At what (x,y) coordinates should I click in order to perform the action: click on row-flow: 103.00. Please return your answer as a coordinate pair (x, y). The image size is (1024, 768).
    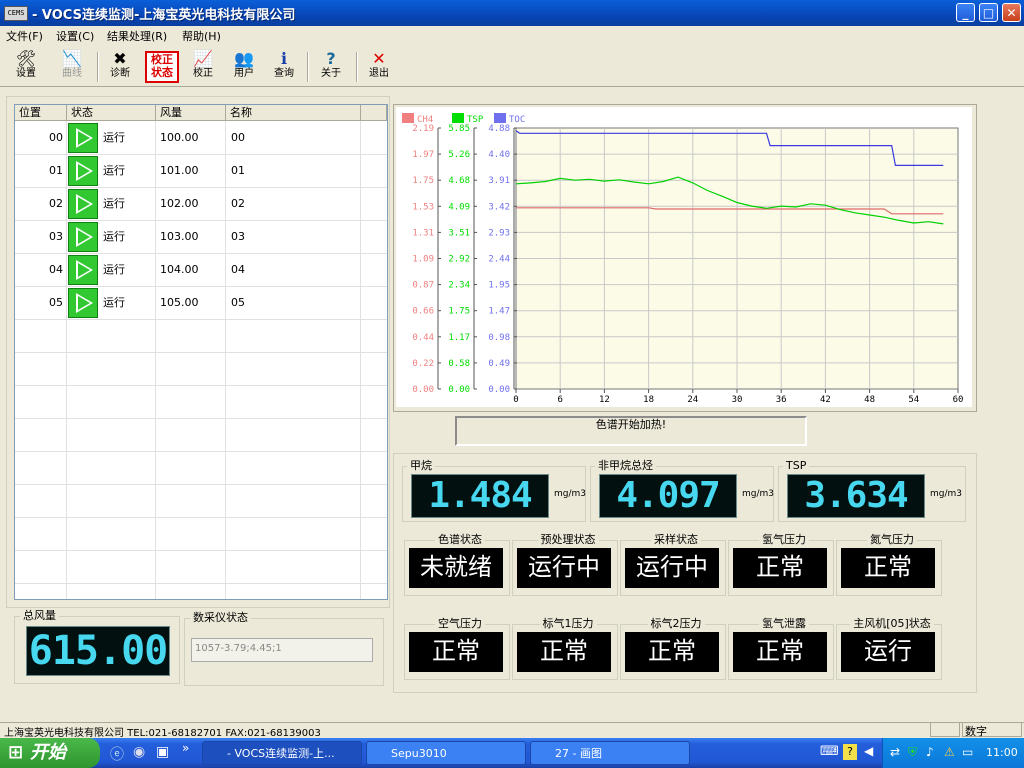
    Looking at the image, I should click on (179, 236).